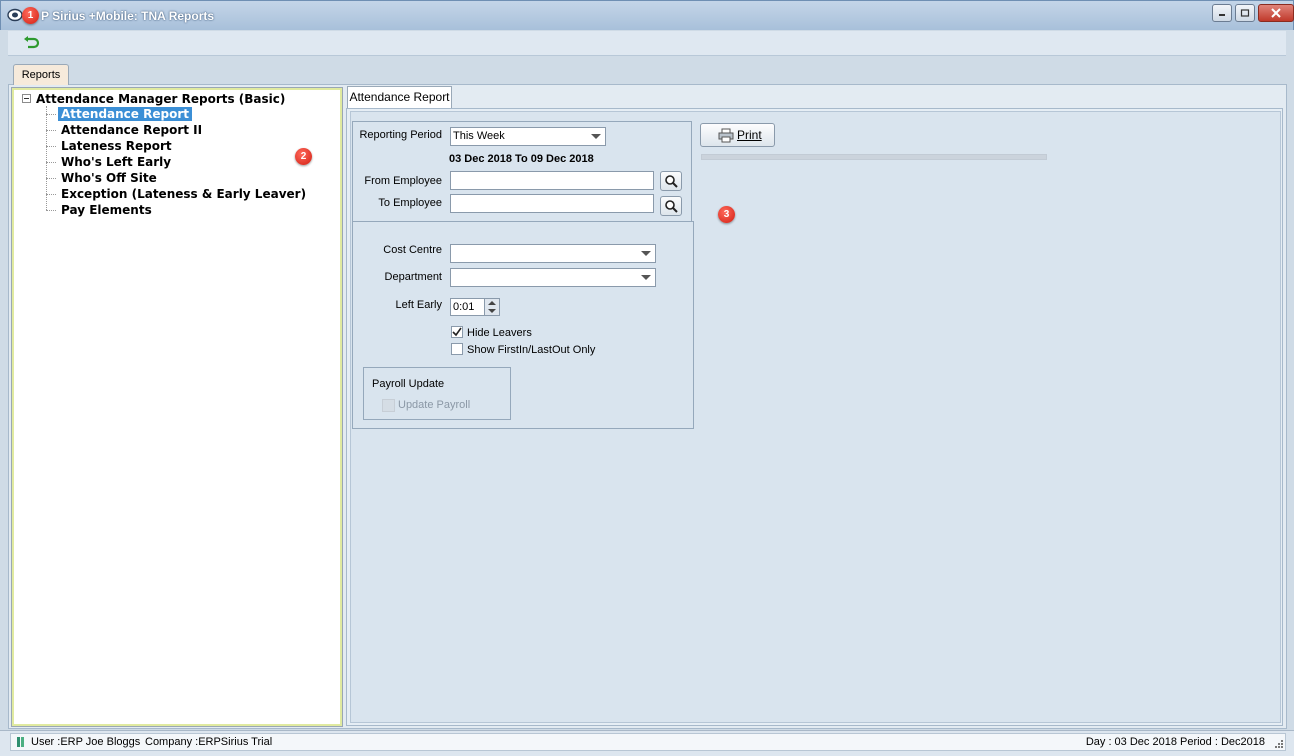 The image size is (1294, 756). I want to click on show-firstin-lastout-checkbox, so click(457, 349).